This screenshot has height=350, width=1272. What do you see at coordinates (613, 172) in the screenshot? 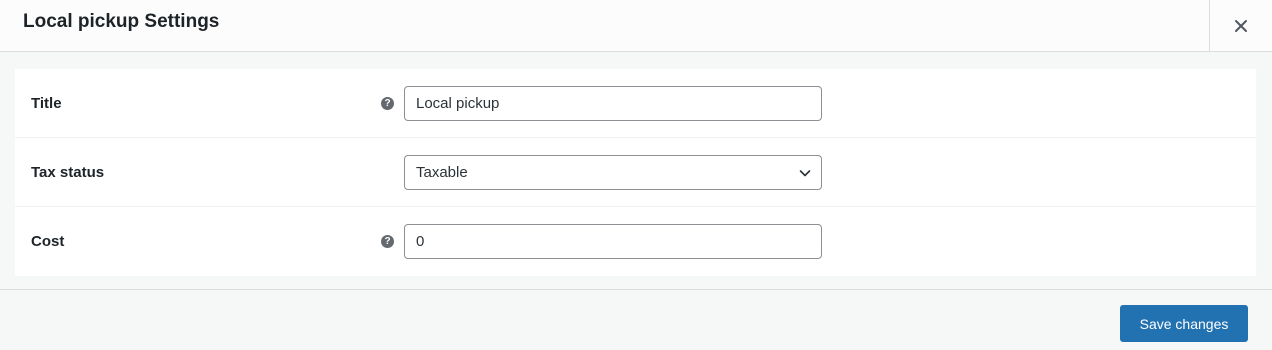
I see `tax-status-select: Taxable` at bounding box center [613, 172].